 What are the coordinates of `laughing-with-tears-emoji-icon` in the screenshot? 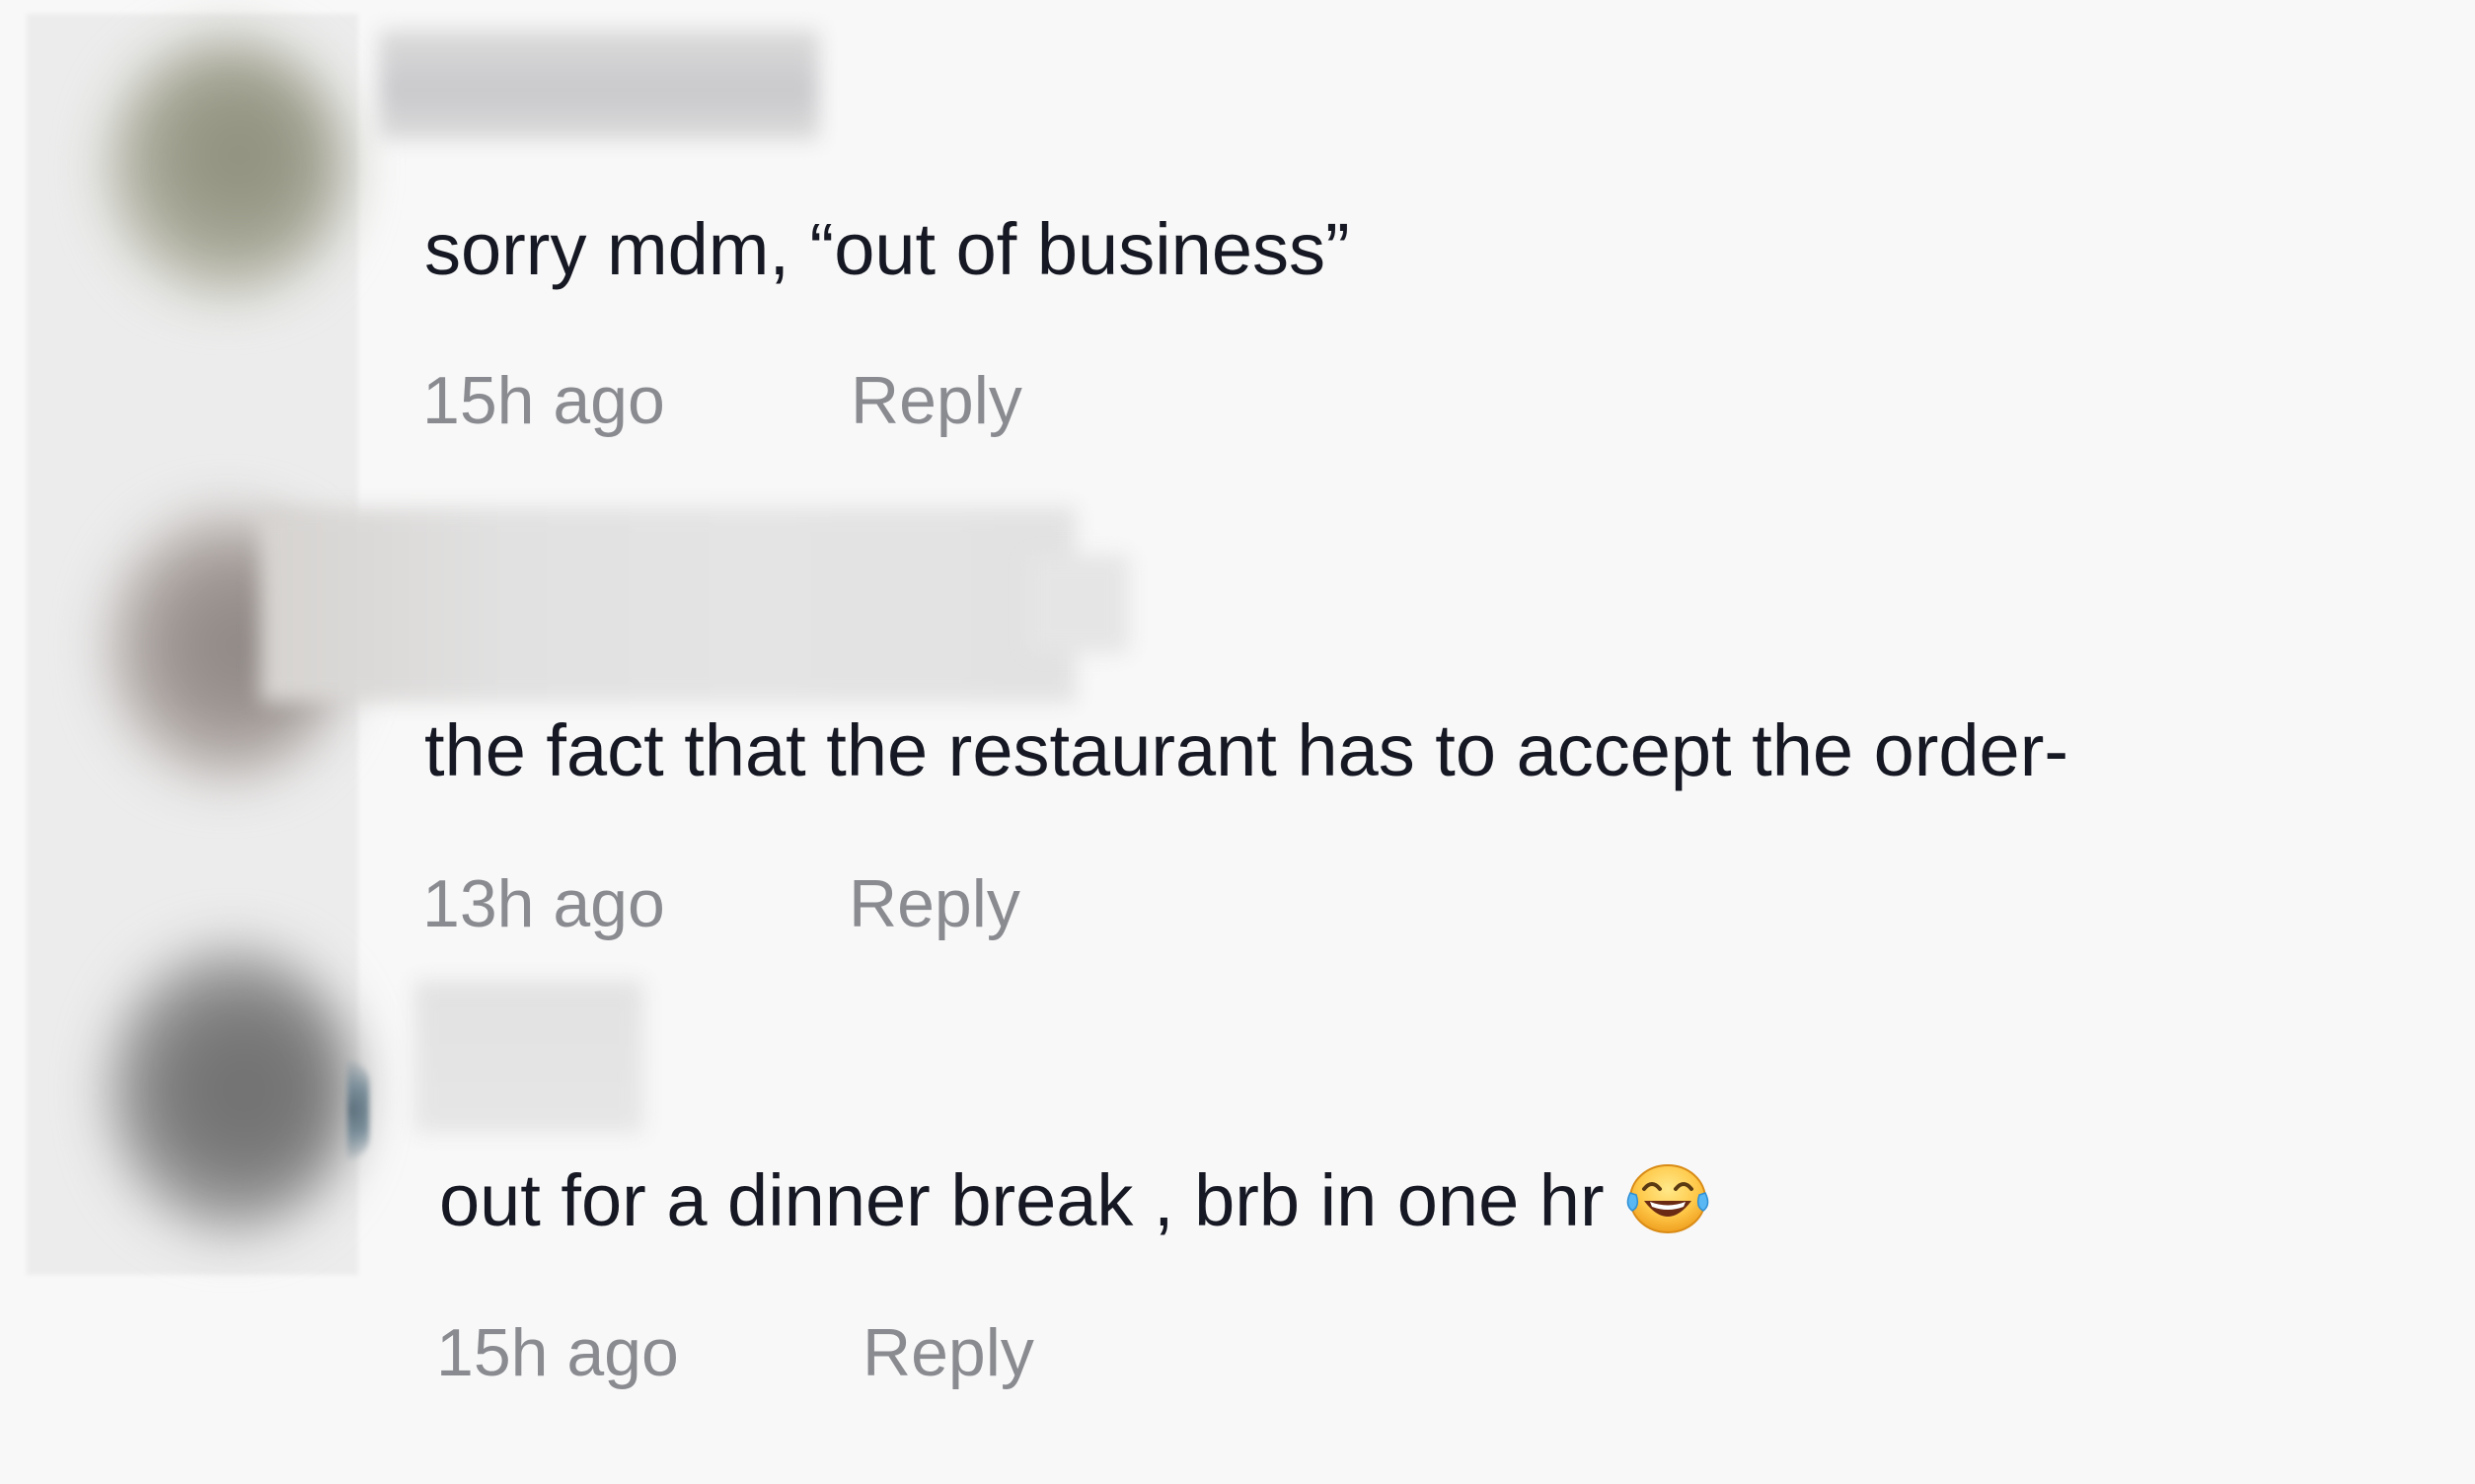 It's located at (1667, 1199).